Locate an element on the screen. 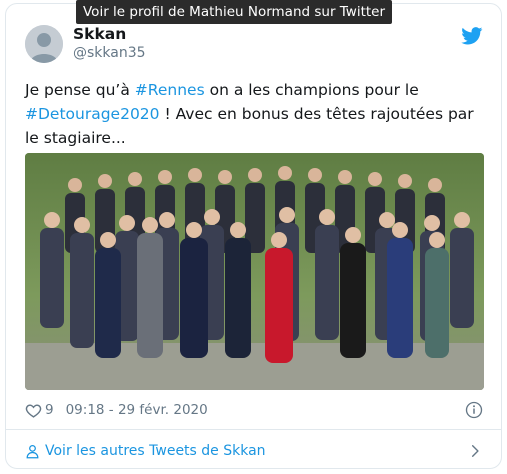  info-icon is located at coordinates (474, 410).